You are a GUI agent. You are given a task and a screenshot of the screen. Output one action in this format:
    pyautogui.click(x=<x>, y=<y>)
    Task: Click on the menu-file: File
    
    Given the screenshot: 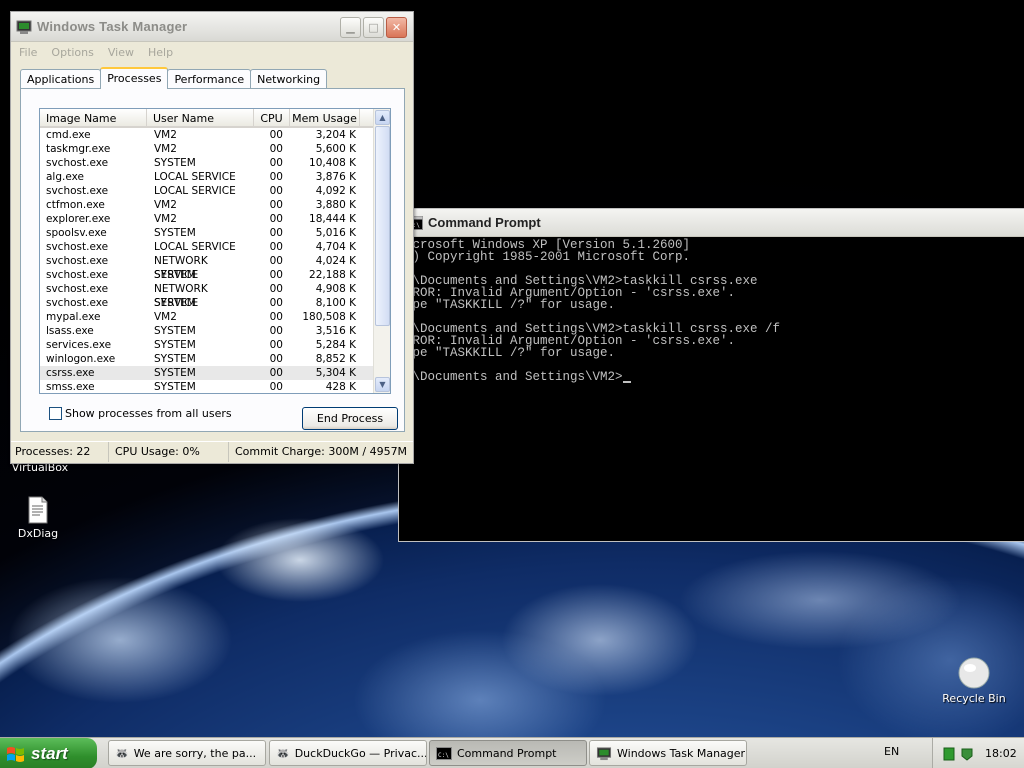 What is the action you would take?
    pyautogui.click(x=28, y=55)
    